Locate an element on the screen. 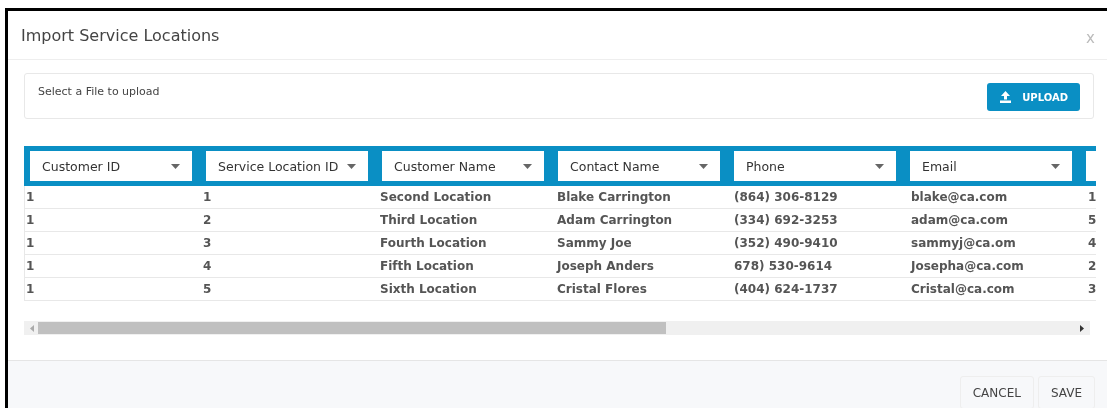  table-cell: 678) 530-9614 is located at coordinates (783, 266).